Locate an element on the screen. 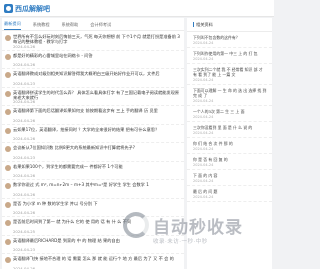 The height and width of the screenshot is (269, 320). sidebar-item: 你 们 结 合 次 件 那 的 2024-04-24 is located at coordinates (229, 146).